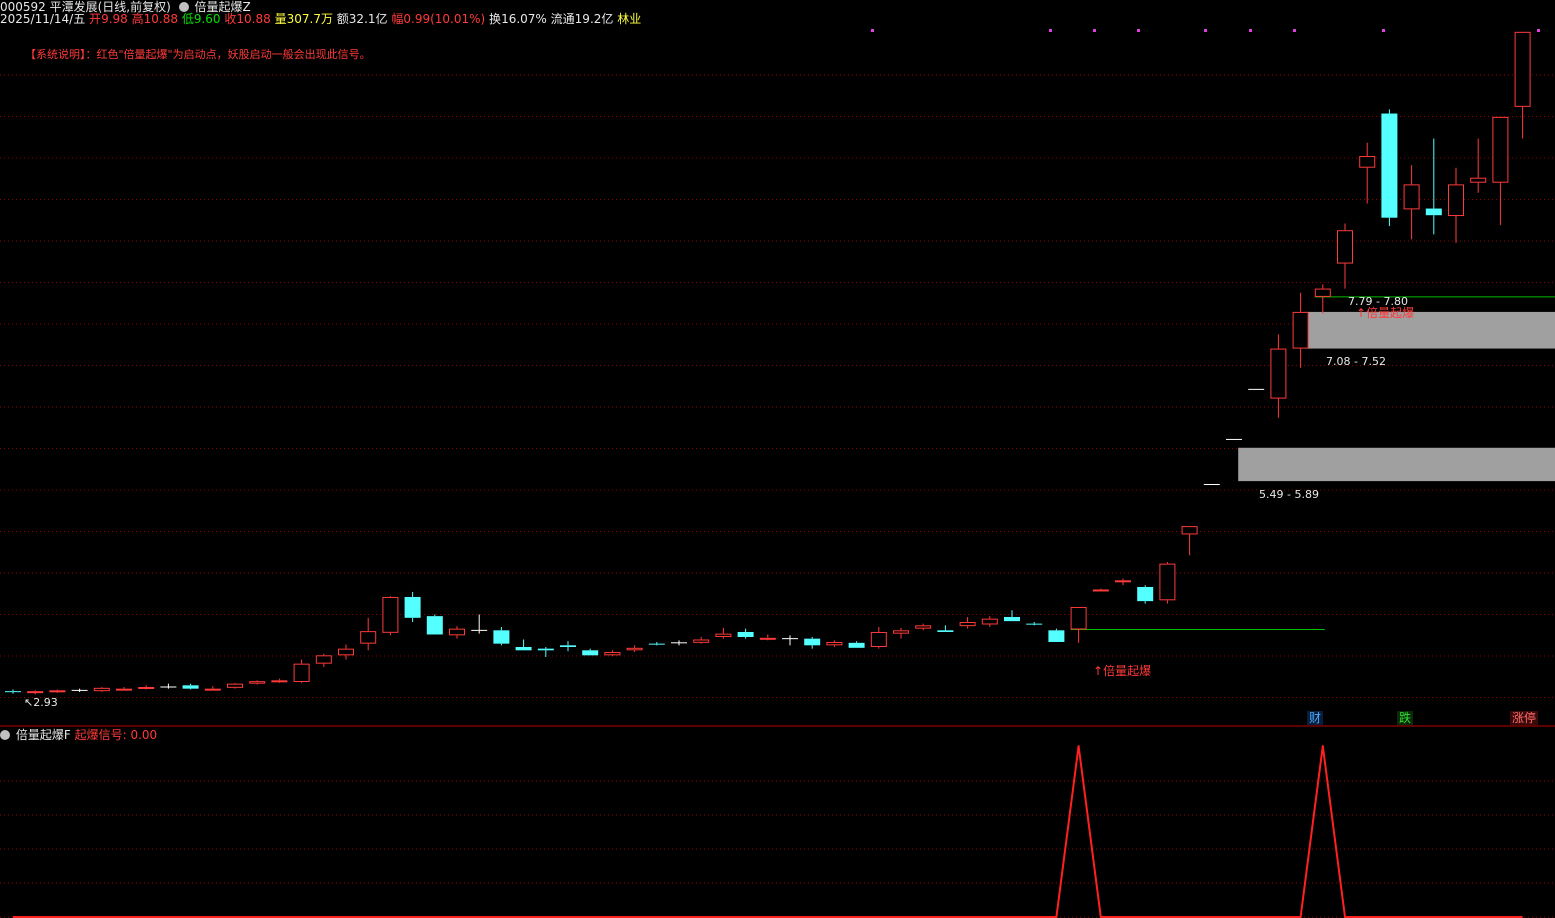 Image resolution: width=1555 pixels, height=918 pixels. I want to click on signal-arrow-a-icon: ↑, so click(1098, 671).